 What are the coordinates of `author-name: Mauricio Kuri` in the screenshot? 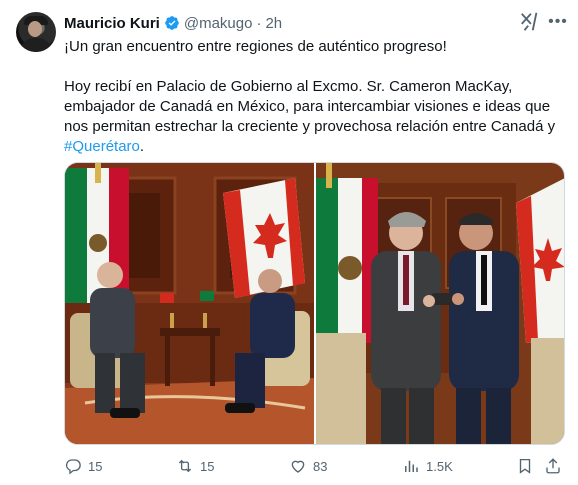 It's located at (112, 23).